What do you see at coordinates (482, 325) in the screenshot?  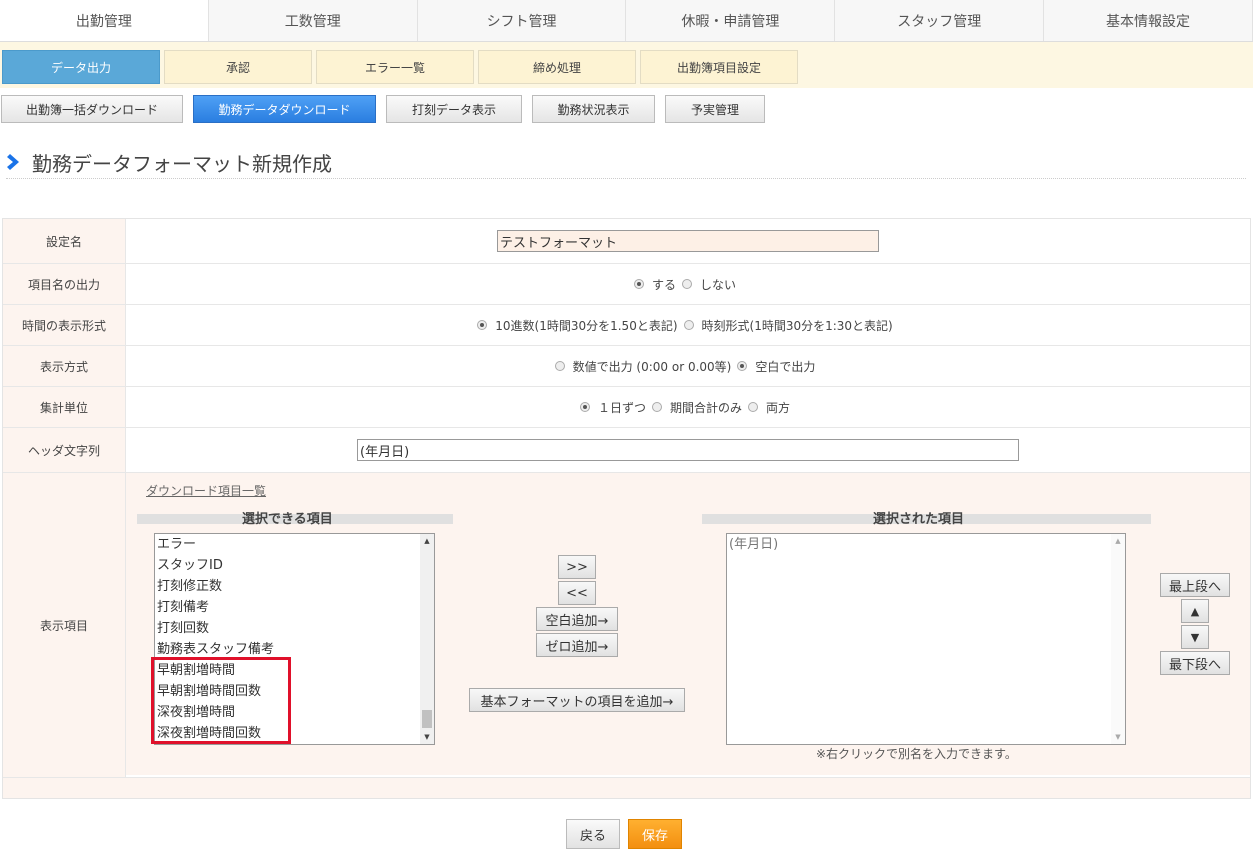 I see `radio-time-decimal` at bounding box center [482, 325].